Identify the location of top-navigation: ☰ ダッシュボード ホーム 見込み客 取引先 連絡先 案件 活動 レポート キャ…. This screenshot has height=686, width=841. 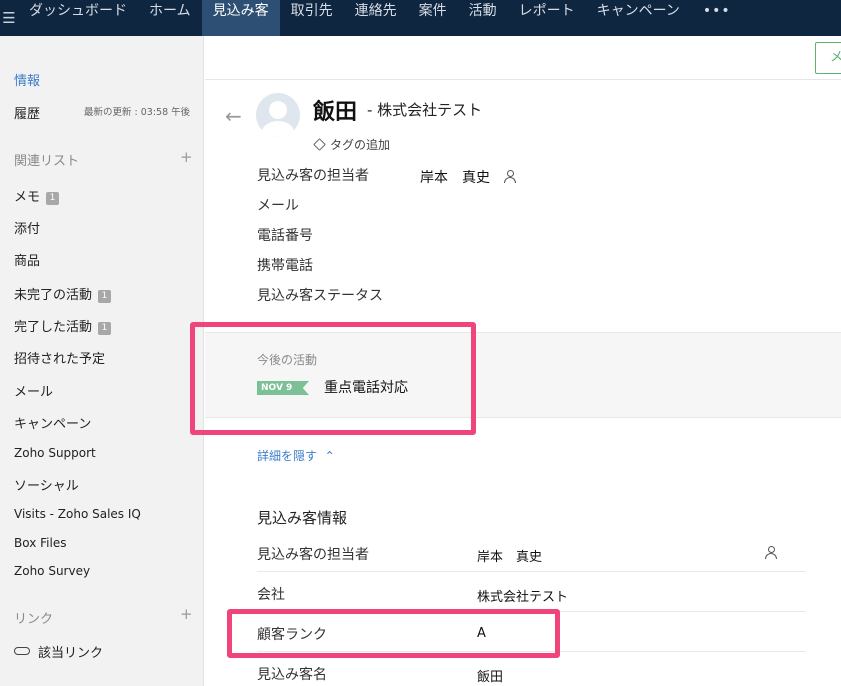
(420, 18).